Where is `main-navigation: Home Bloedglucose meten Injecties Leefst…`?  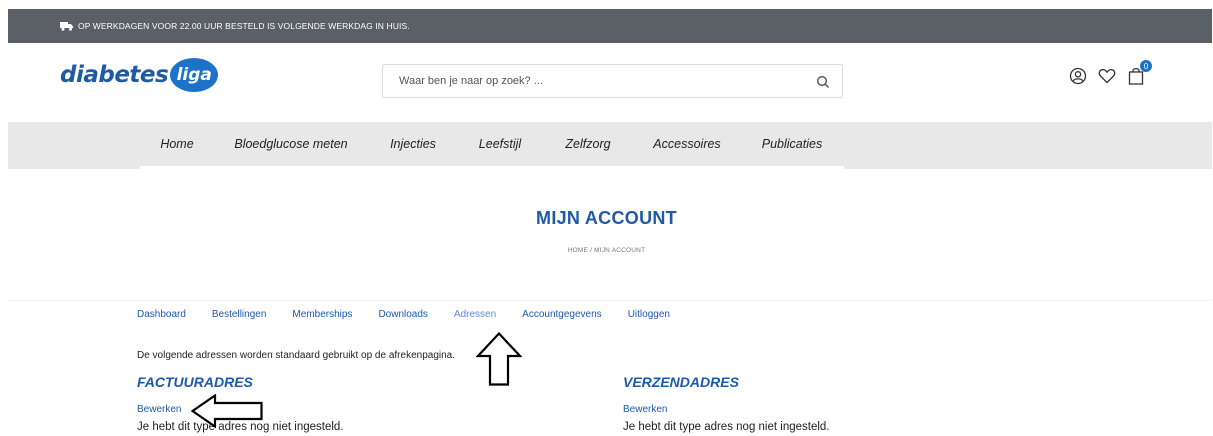 main-navigation: Home Bloedglucose meten Injecties Leefst… is located at coordinates (610, 145).